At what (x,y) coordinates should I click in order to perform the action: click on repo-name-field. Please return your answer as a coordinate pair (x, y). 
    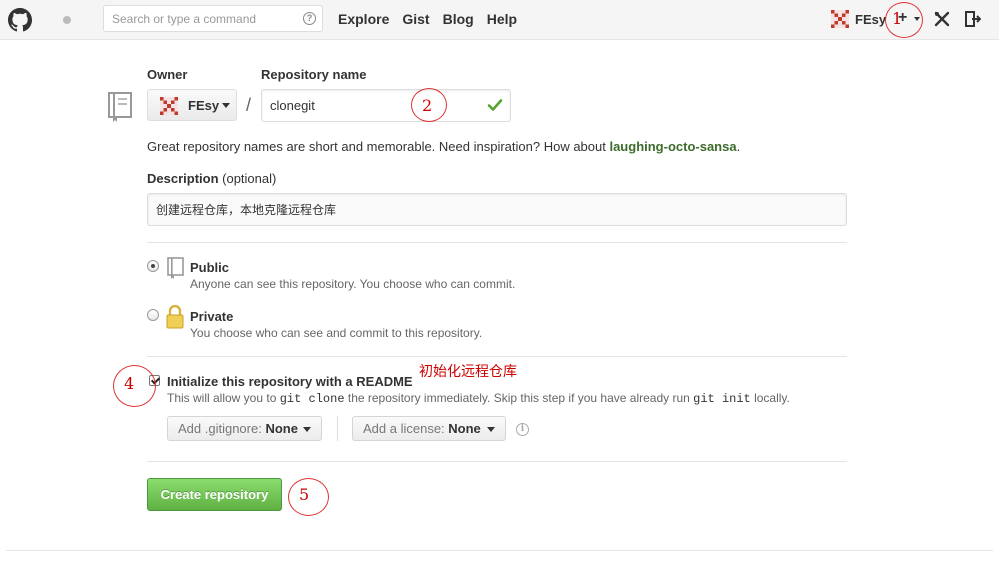
    Looking at the image, I should click on (386, 105).